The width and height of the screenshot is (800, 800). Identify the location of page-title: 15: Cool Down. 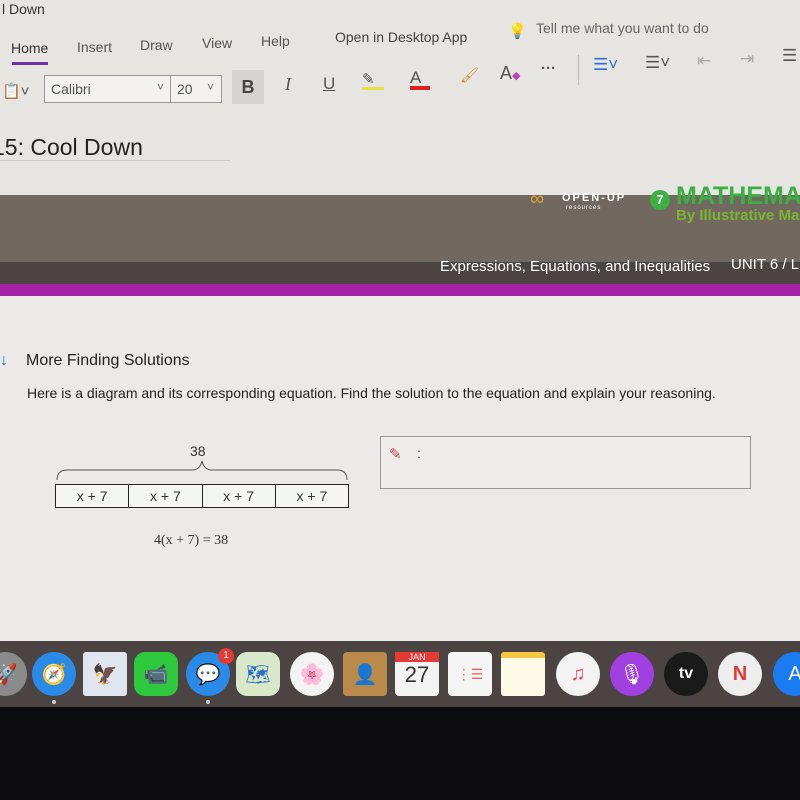
(71, 147).